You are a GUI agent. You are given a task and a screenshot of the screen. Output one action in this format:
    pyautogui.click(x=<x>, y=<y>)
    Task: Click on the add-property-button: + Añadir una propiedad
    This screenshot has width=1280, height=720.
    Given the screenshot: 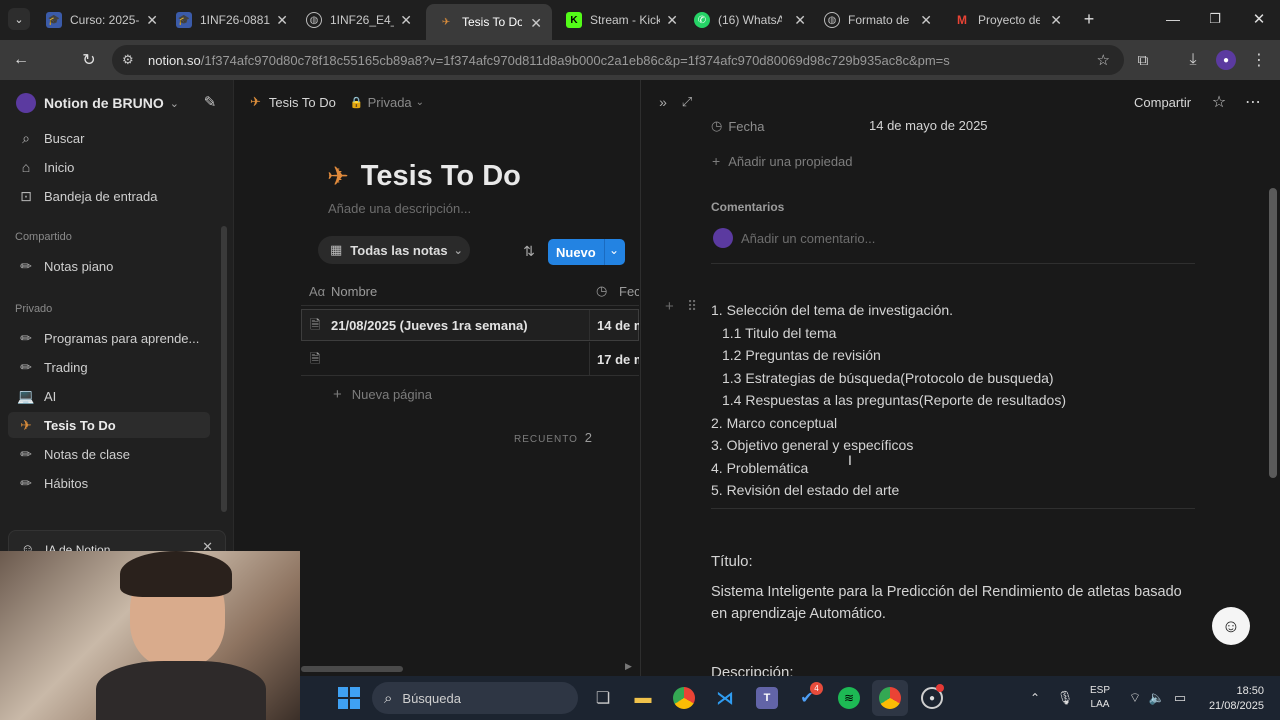 What is the action you would take?
    pyautogui.click(x=782, y=161)
    